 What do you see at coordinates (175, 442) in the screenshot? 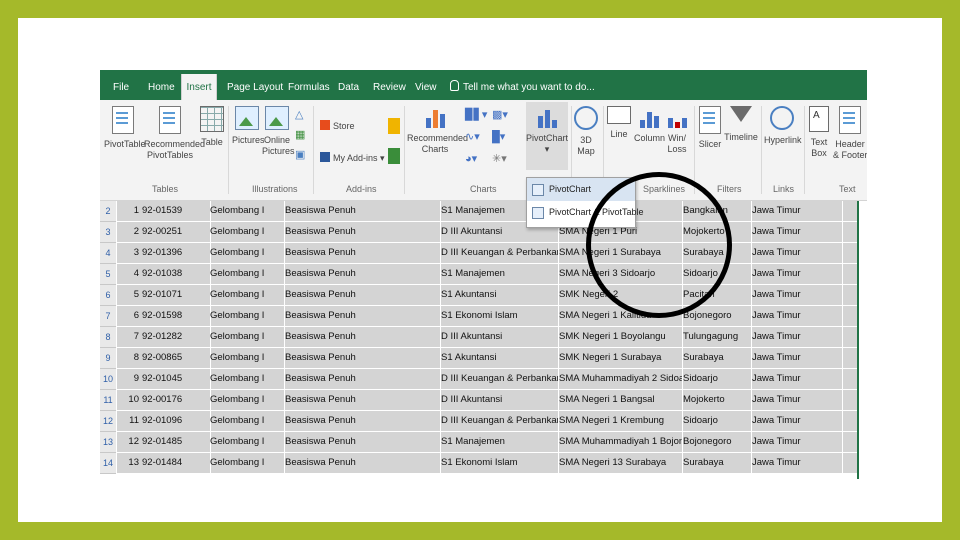
I see `cell-id: 92-01485` at bounding box center [175, 442].